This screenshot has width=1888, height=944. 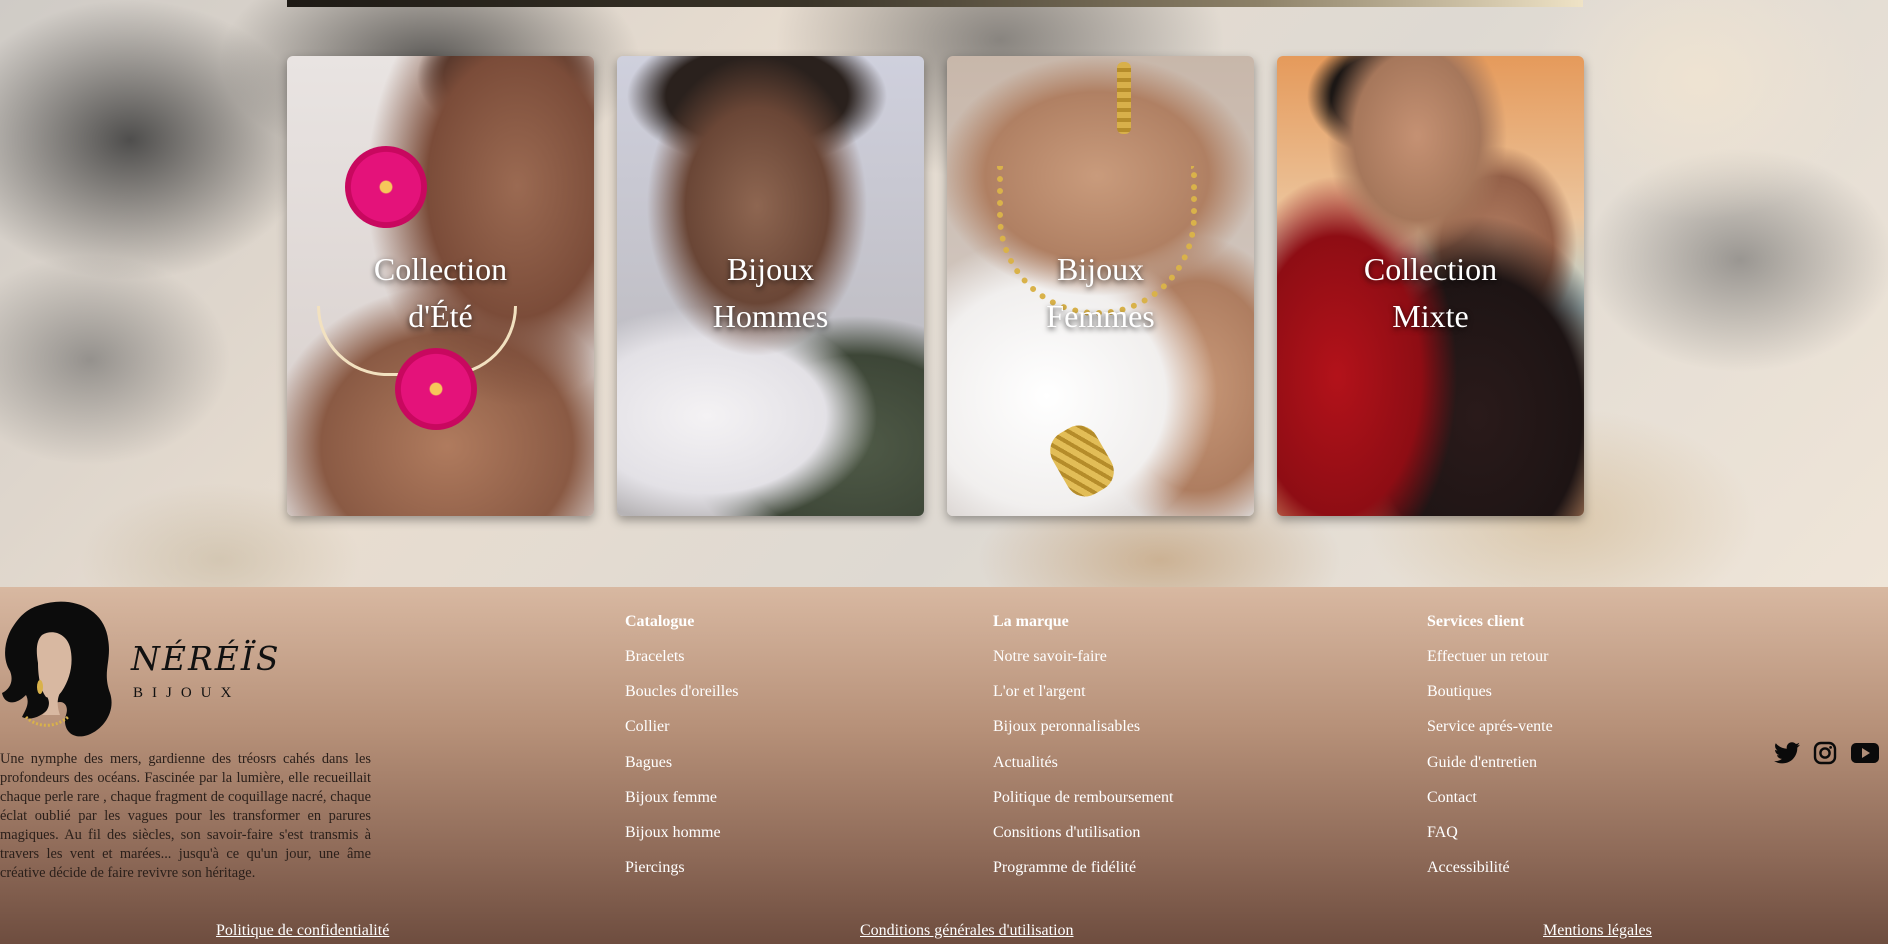 I want to click on footer-link-collier: Collier, so click(x=682, y=727).